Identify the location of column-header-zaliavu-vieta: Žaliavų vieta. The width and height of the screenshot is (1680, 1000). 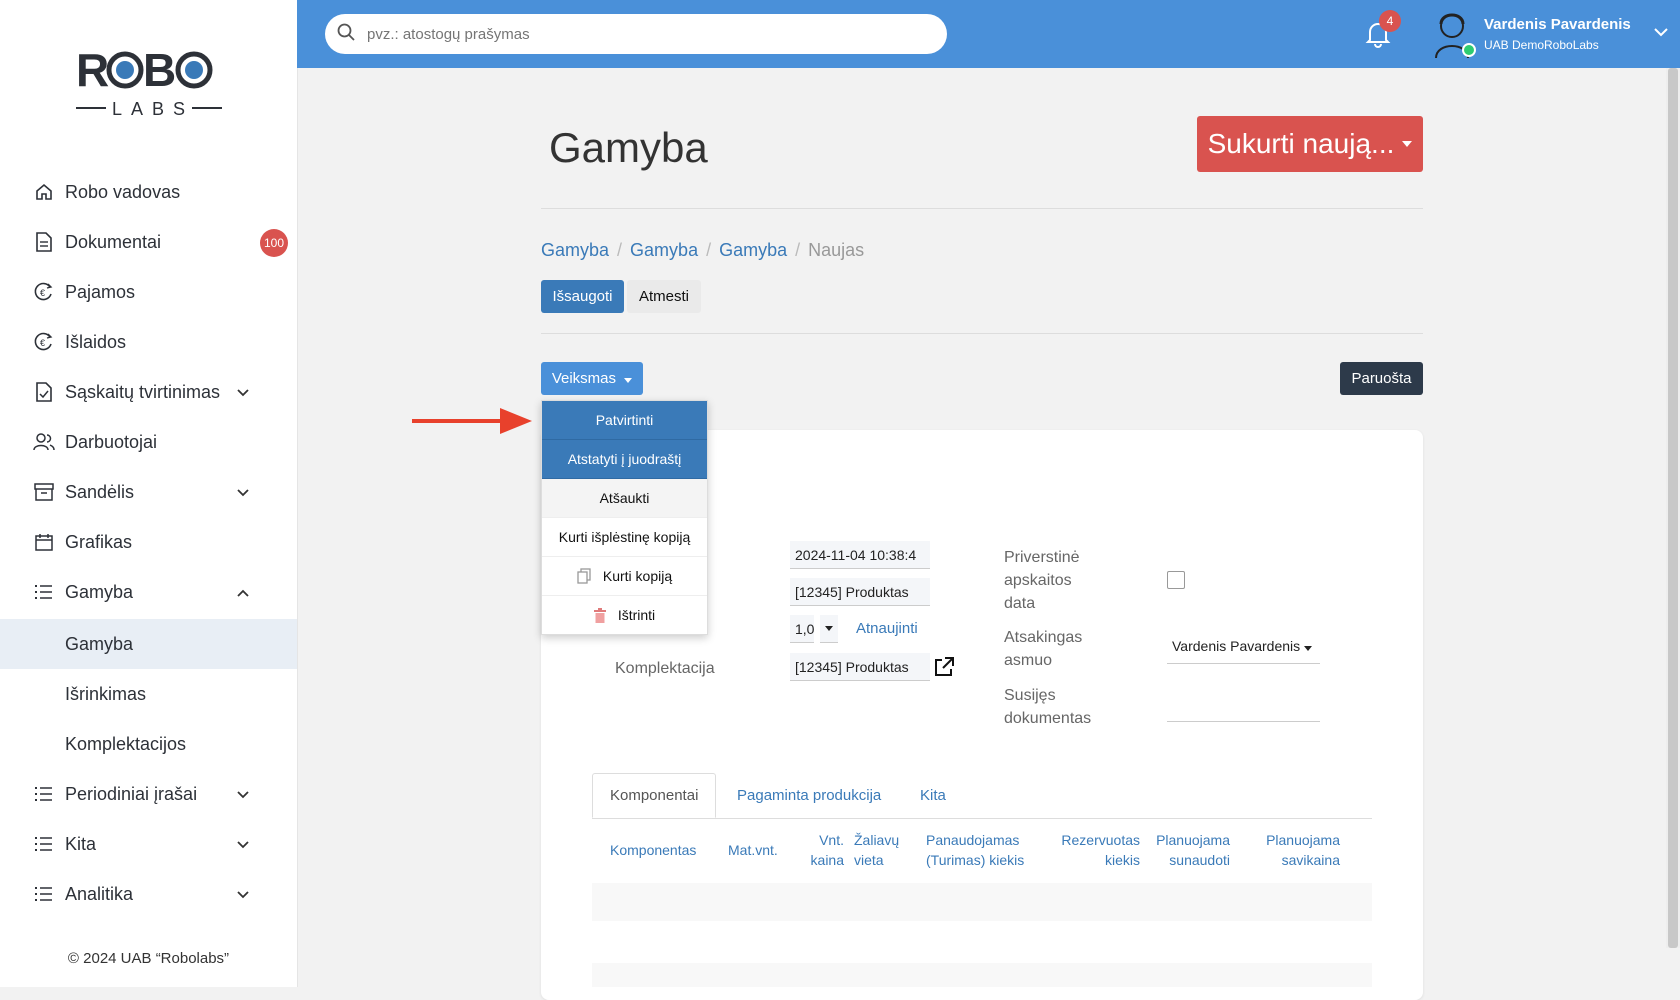
(876, 850).